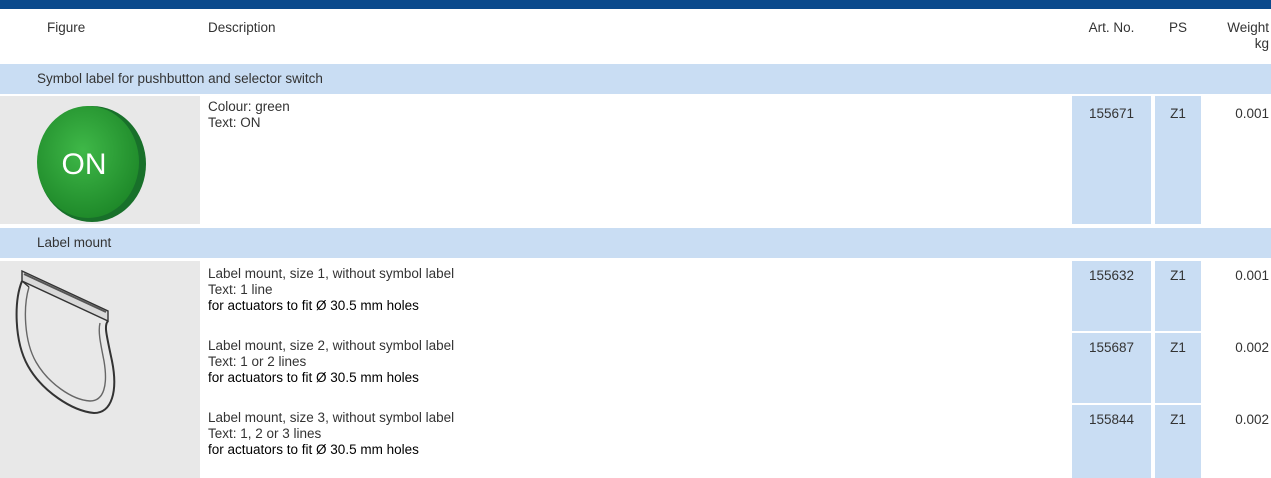  I want to click on art-no-cell: 155687, so click(1111, 368).